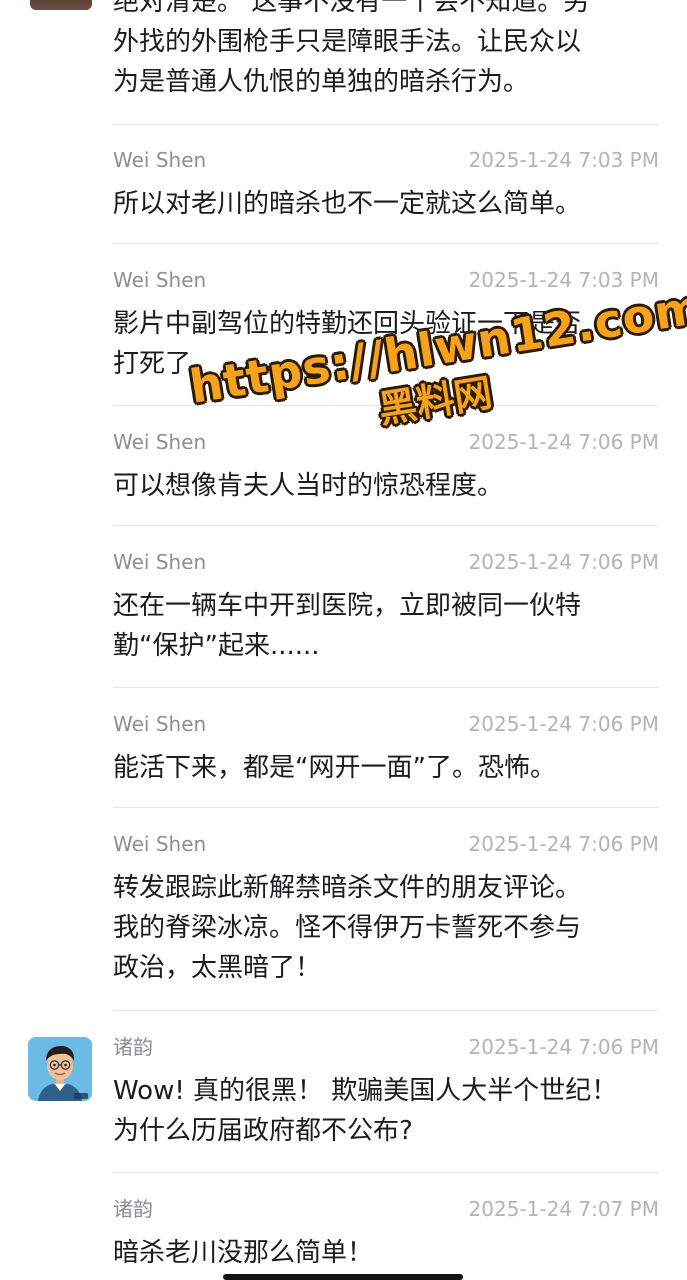  I want to click on comment-item: 诸韵 2025-1-24 7:07 PM 暗杀老川没那么简单！, so click(386, 1235).